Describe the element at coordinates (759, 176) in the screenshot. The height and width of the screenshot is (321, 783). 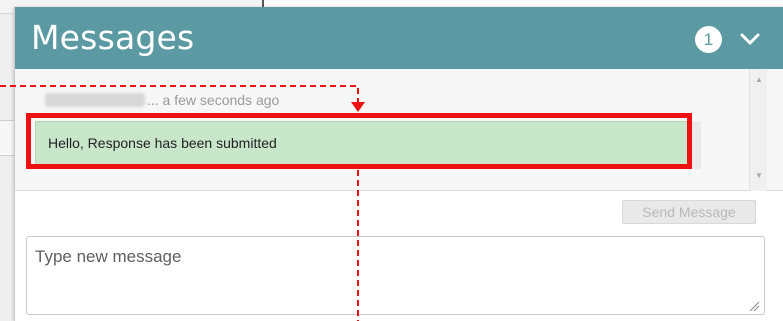
I see `scroll-down-arrow-icon: ▼` at that location.